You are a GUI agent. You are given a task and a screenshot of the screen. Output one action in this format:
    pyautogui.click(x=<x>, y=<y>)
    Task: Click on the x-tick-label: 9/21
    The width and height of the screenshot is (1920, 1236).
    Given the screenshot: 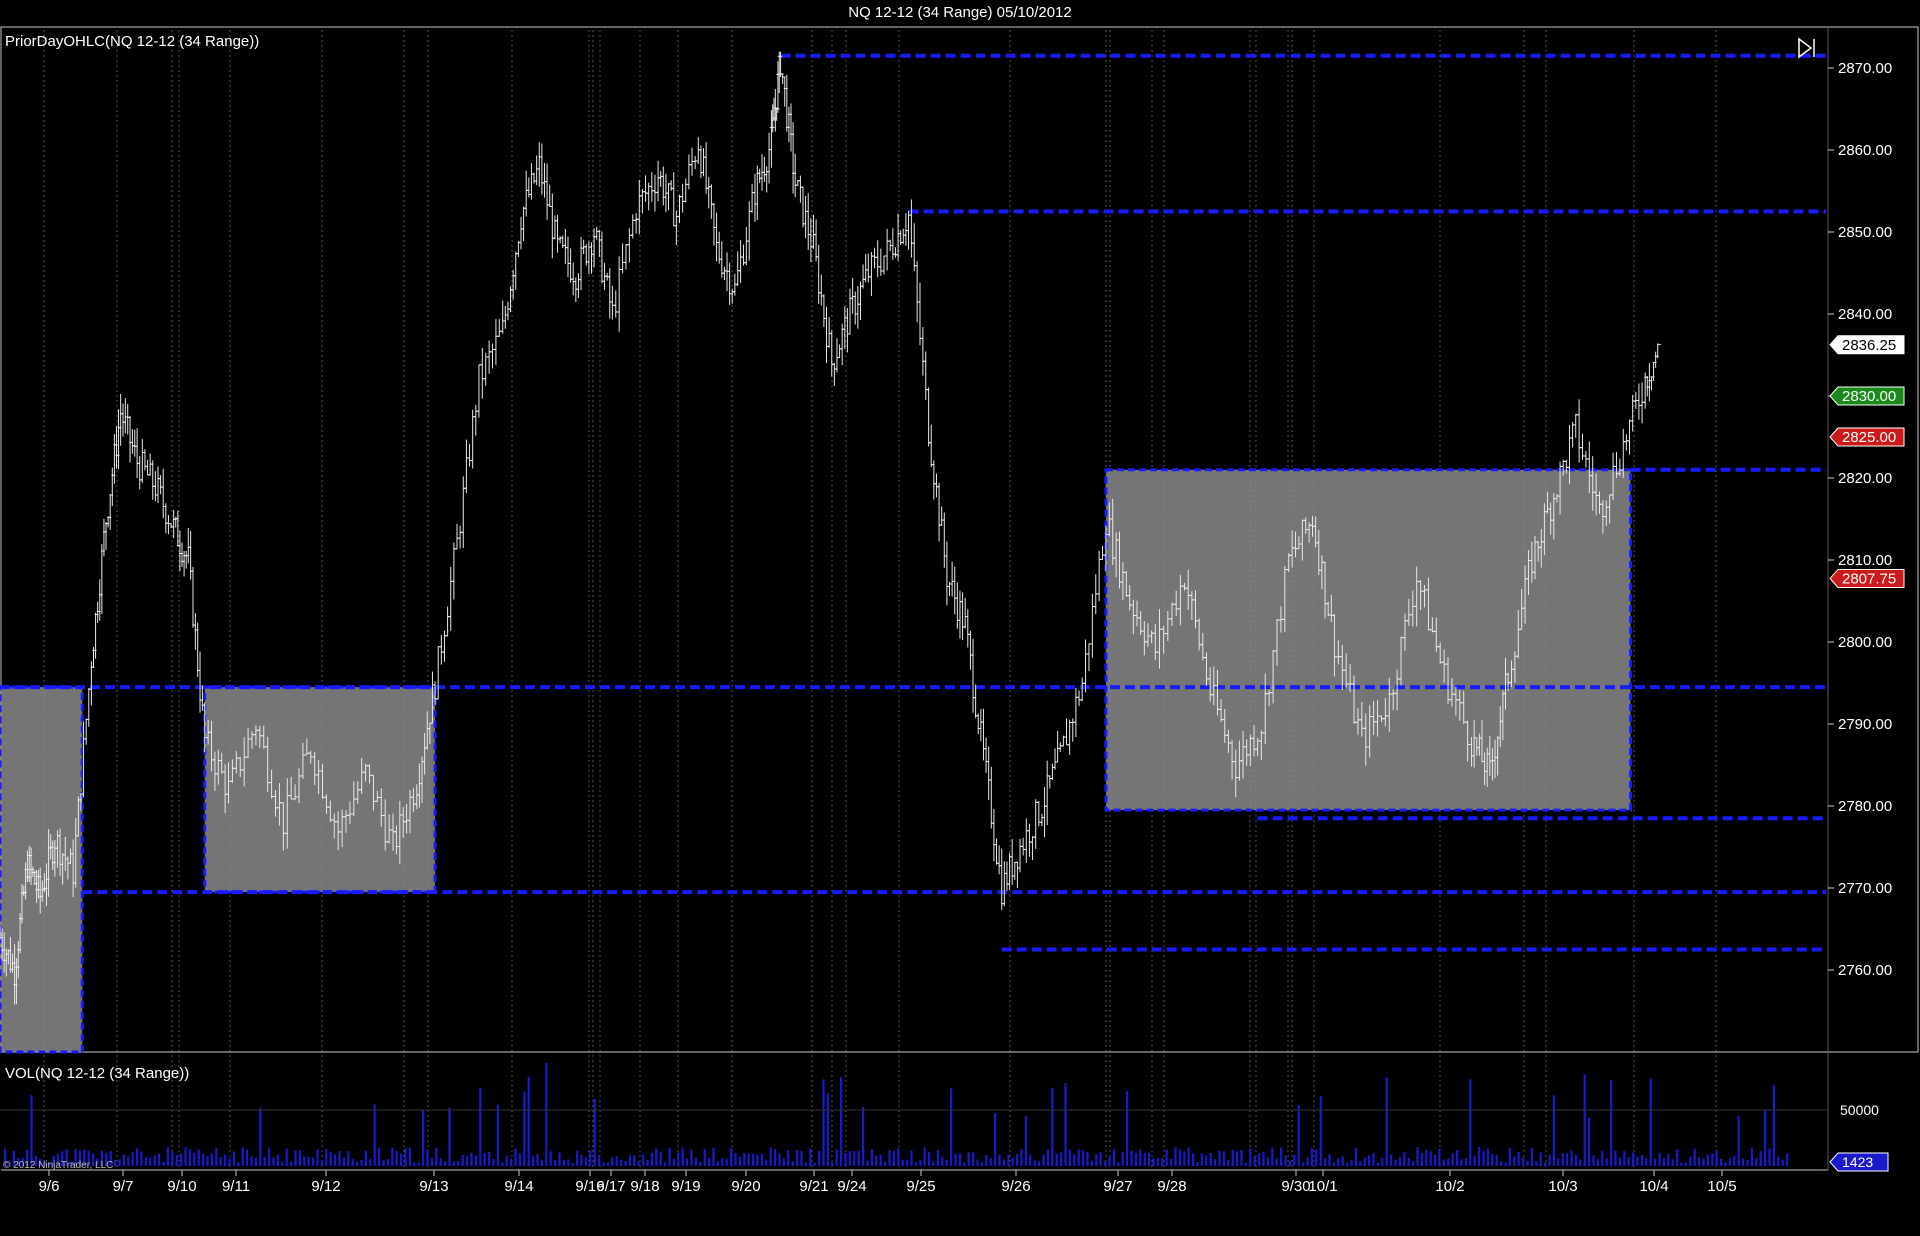 What is the action you would take?
    pyautogui.click(x=813, y=1186)
    